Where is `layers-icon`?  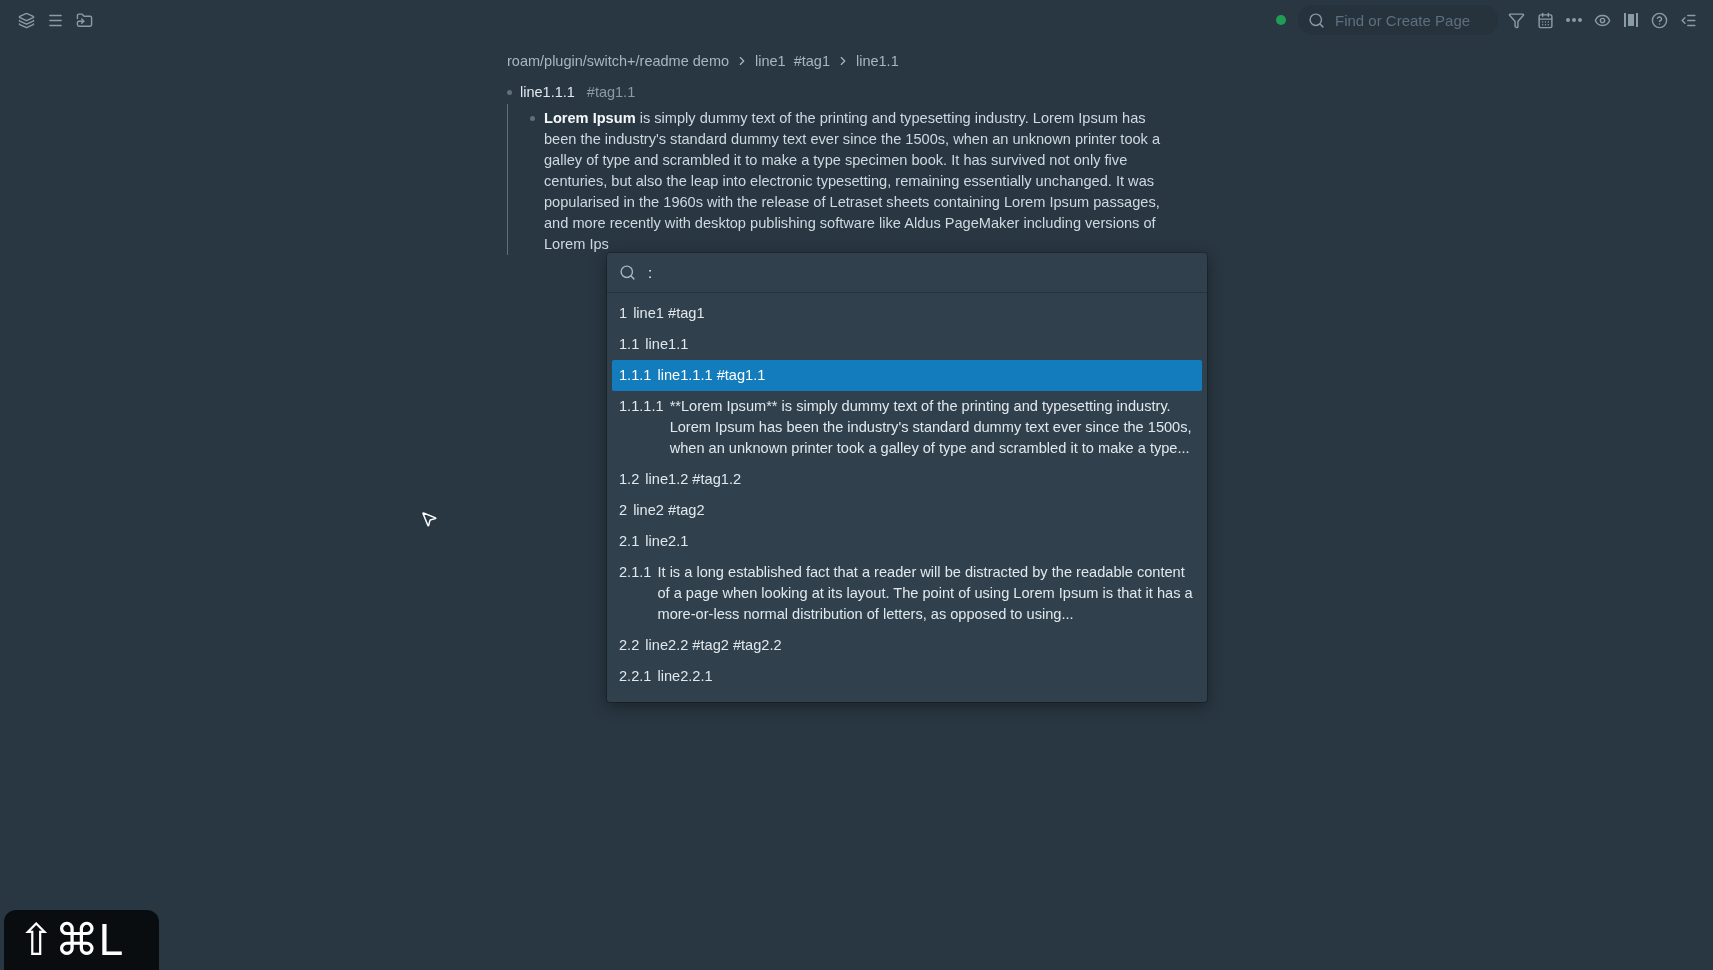
layers-icon is located at coordinates (26, 20).